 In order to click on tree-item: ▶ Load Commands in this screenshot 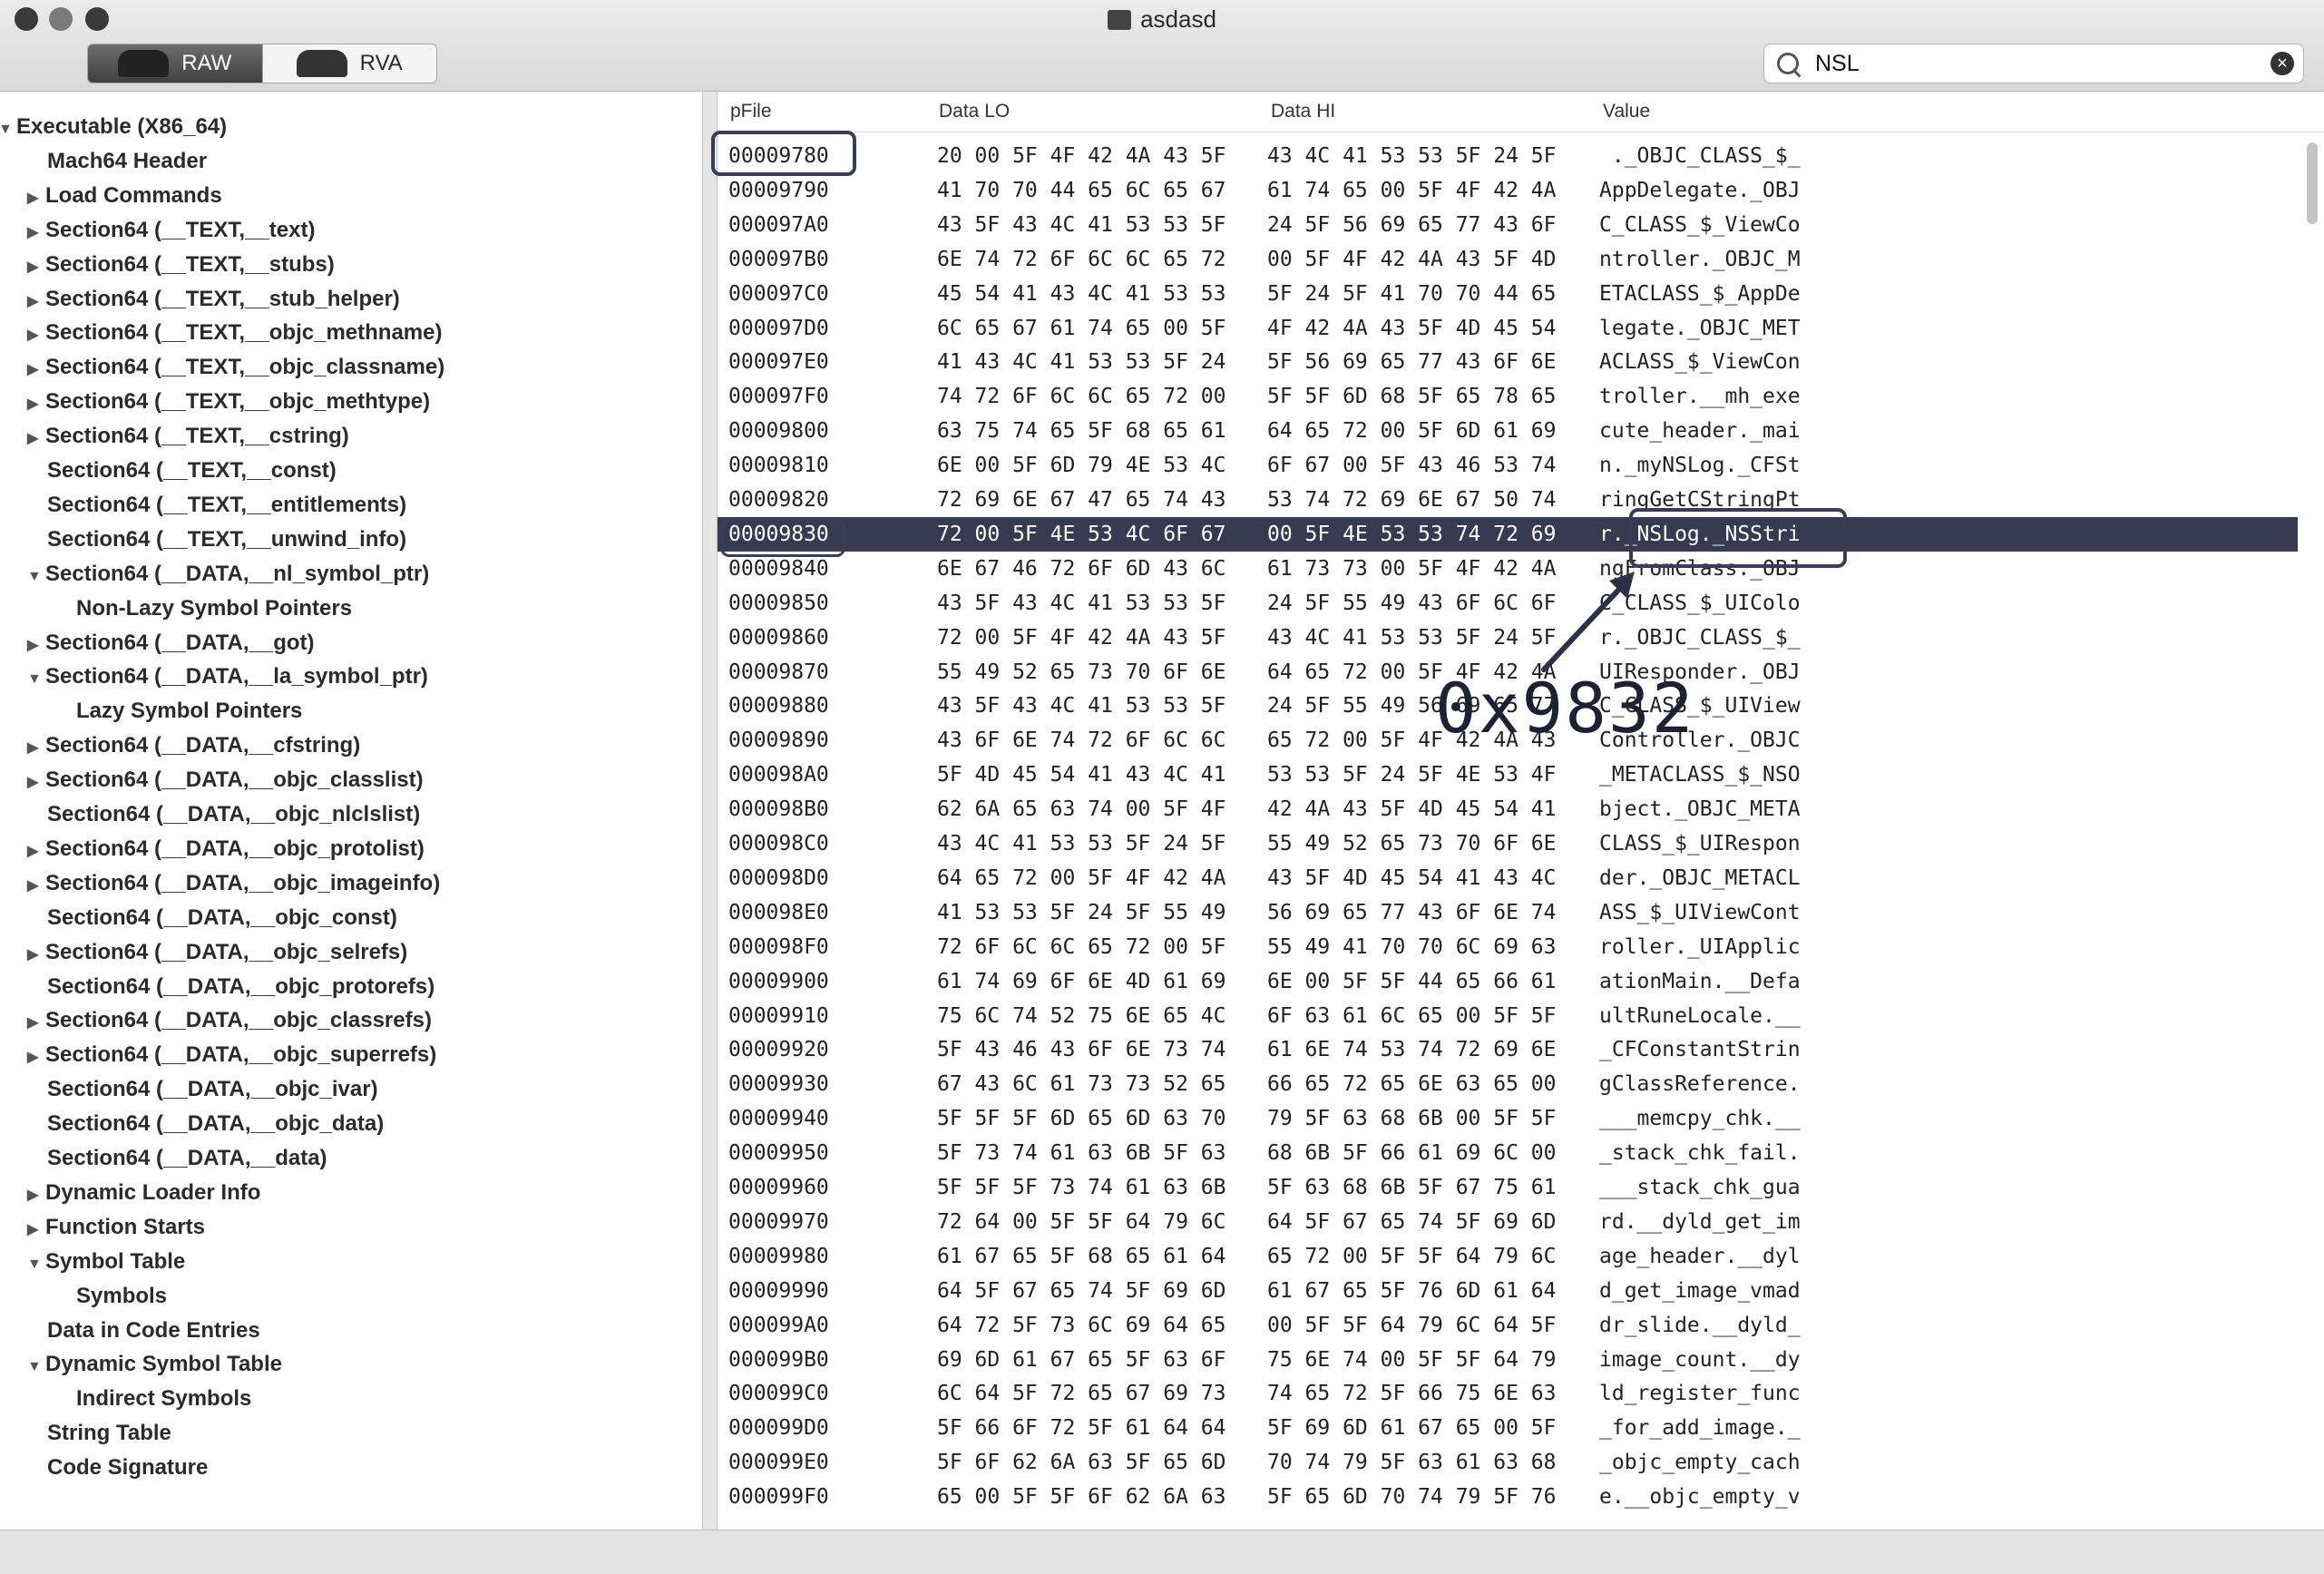, I will do `click(124, 196)`.